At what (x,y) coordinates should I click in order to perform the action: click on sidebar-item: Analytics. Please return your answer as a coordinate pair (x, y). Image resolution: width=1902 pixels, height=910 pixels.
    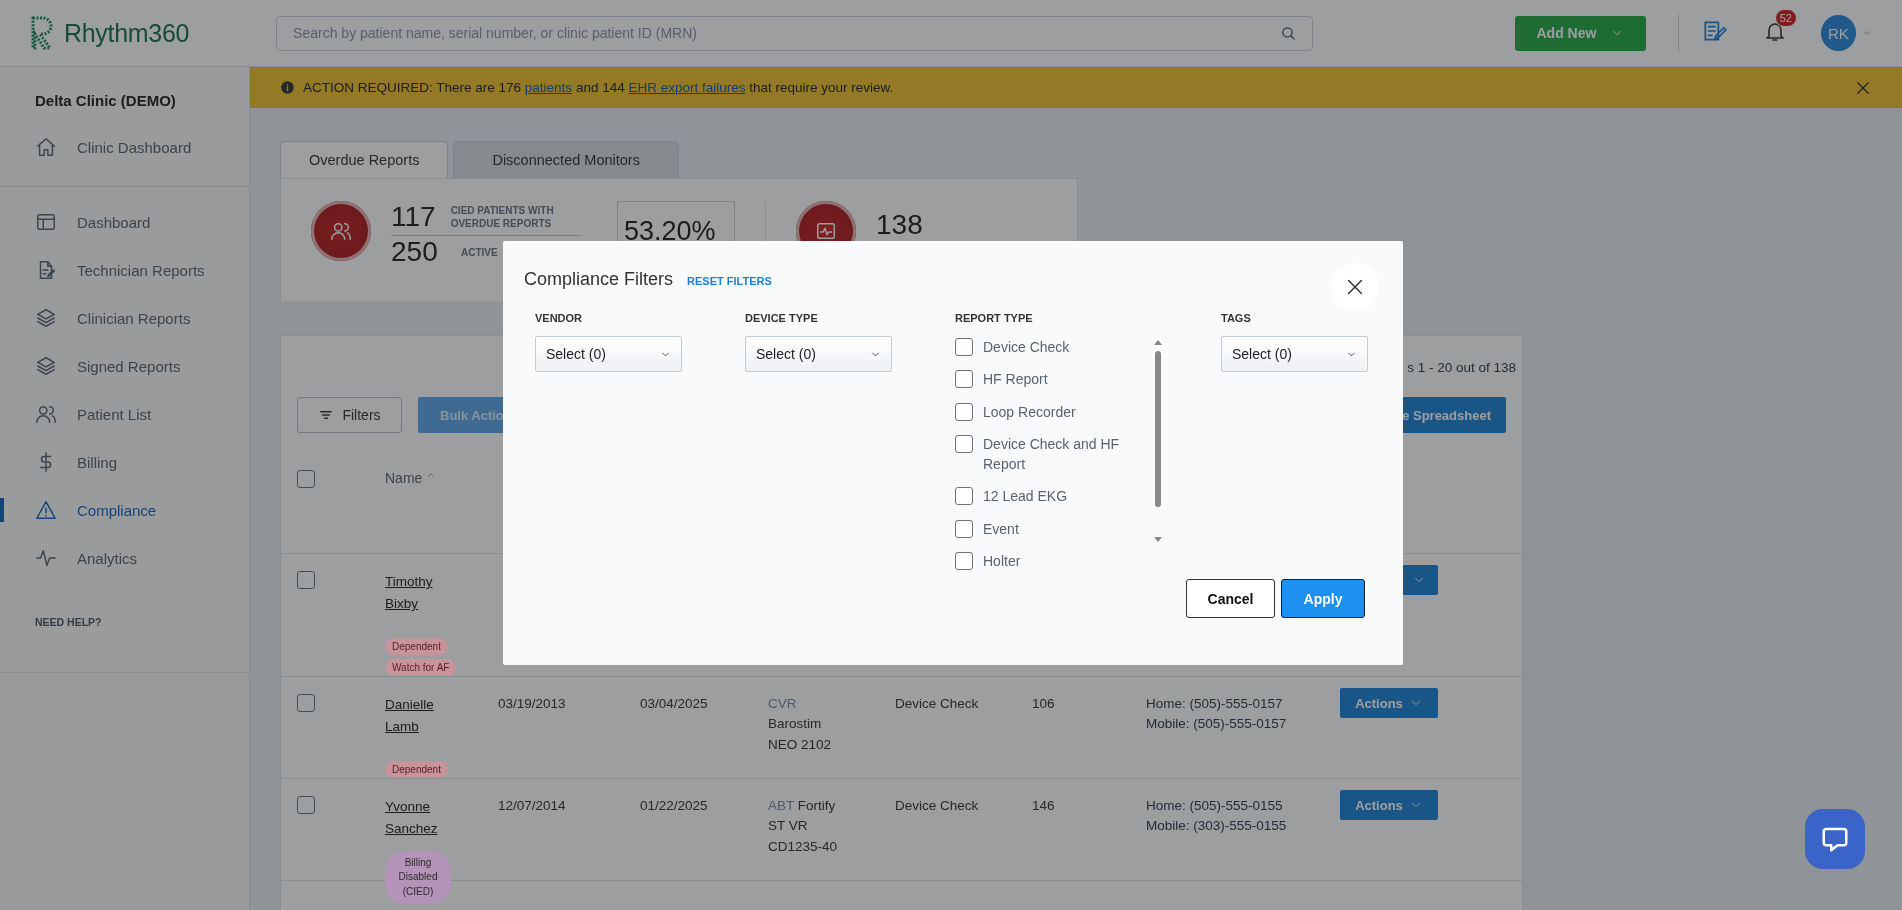
    Looking at the image, I should click on (124, 558).